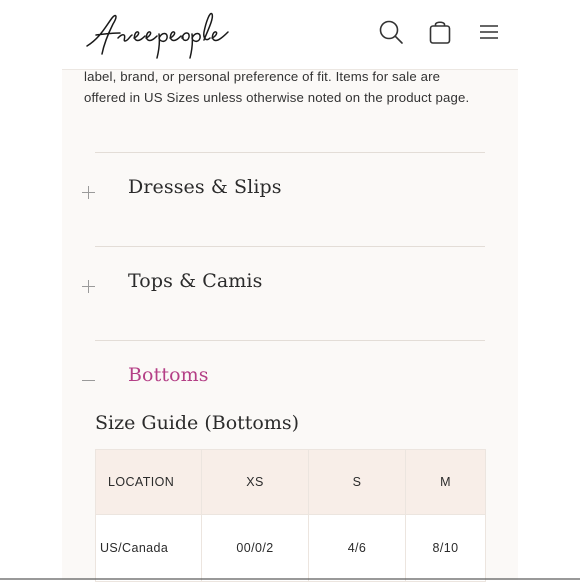 This screenshot has height=582, width=580. I want to click on table-cell: US/Canada, so click(148, 548).